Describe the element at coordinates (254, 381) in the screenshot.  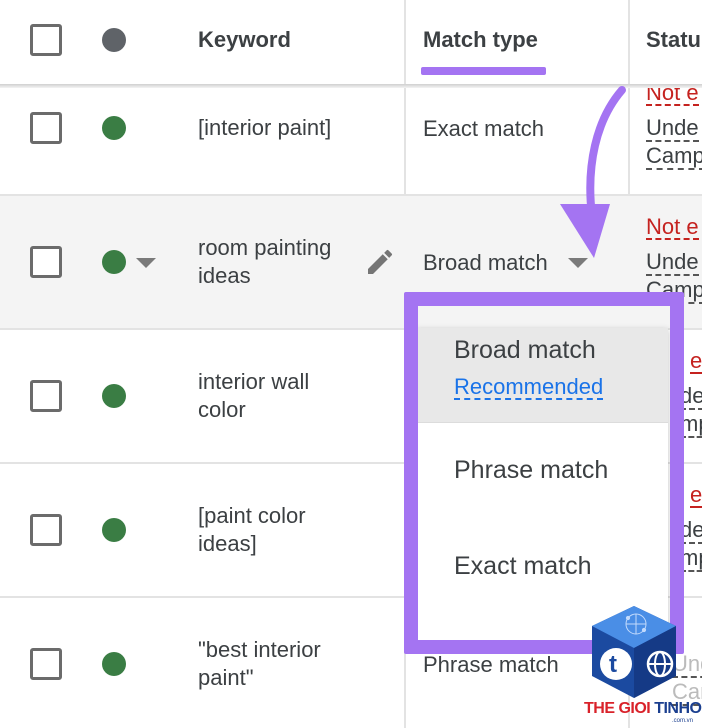
I see `keyword-text-line1: interior wall` at that location.